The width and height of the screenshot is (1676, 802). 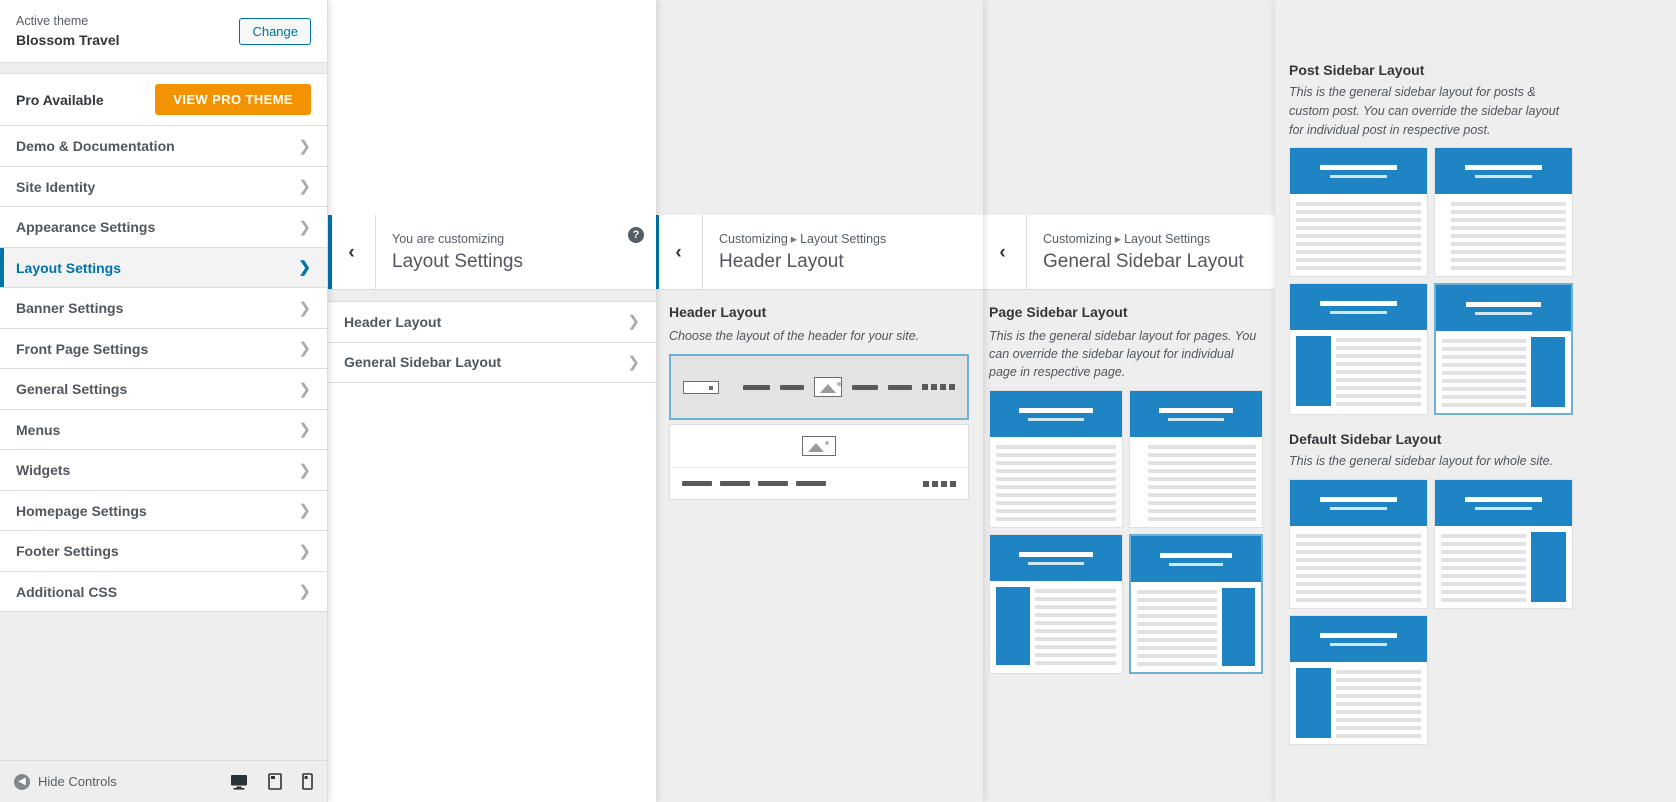 What do you see at coordinates (1358, 544) in the screenshot?
I see `default-sidebar-option-full-width` at bounding box center [1358, 544].